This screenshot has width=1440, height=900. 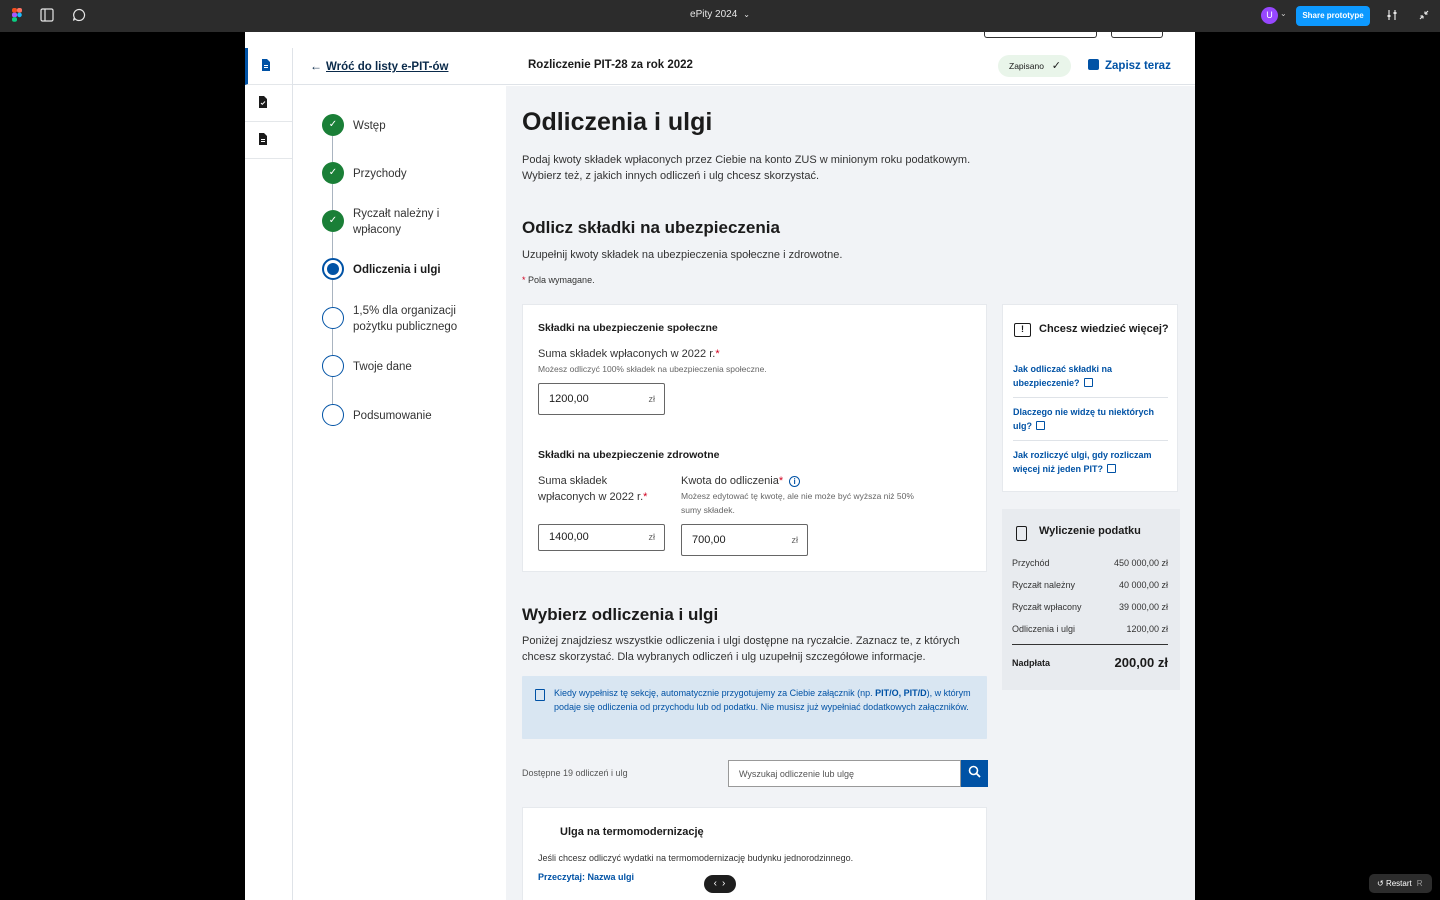 What do you see at coordinates (1090, 662) in the screenshot?
I see `tax-total-row: Nadpłata 200,00 zł` at bounding box center [1090, 662].